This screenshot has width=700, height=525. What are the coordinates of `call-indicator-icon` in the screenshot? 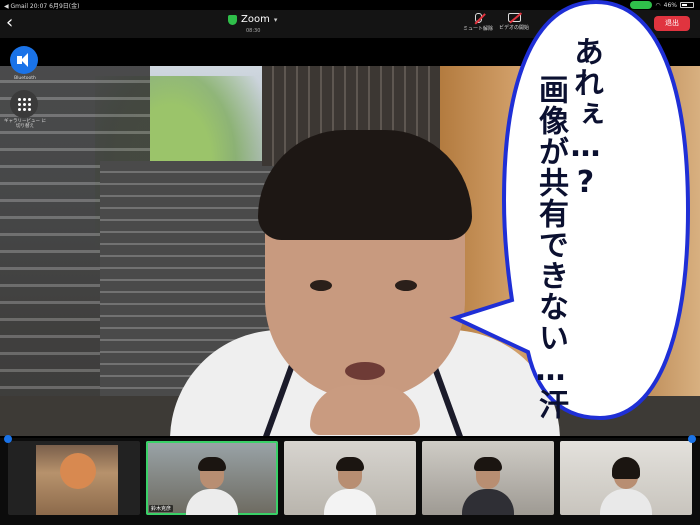 It's located at (641, 5).